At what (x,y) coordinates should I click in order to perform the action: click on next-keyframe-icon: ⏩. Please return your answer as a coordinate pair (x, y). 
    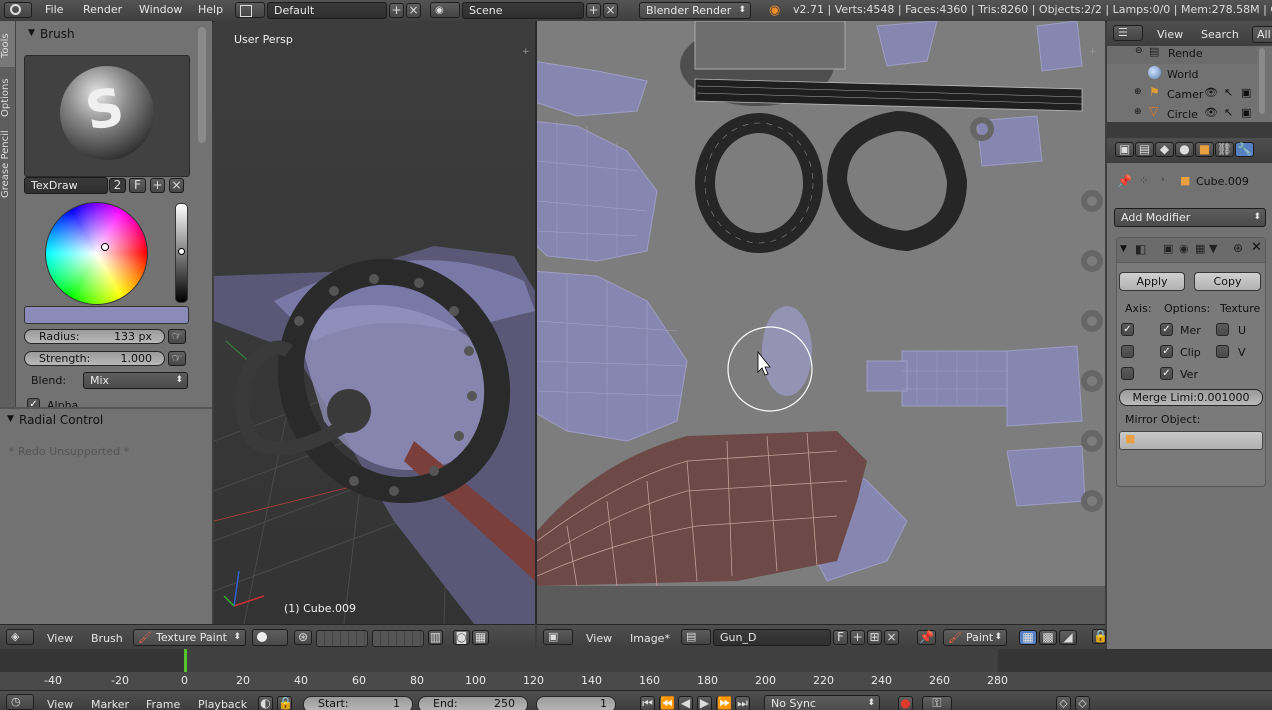
    Looking at the image, I should click on (724, 703).